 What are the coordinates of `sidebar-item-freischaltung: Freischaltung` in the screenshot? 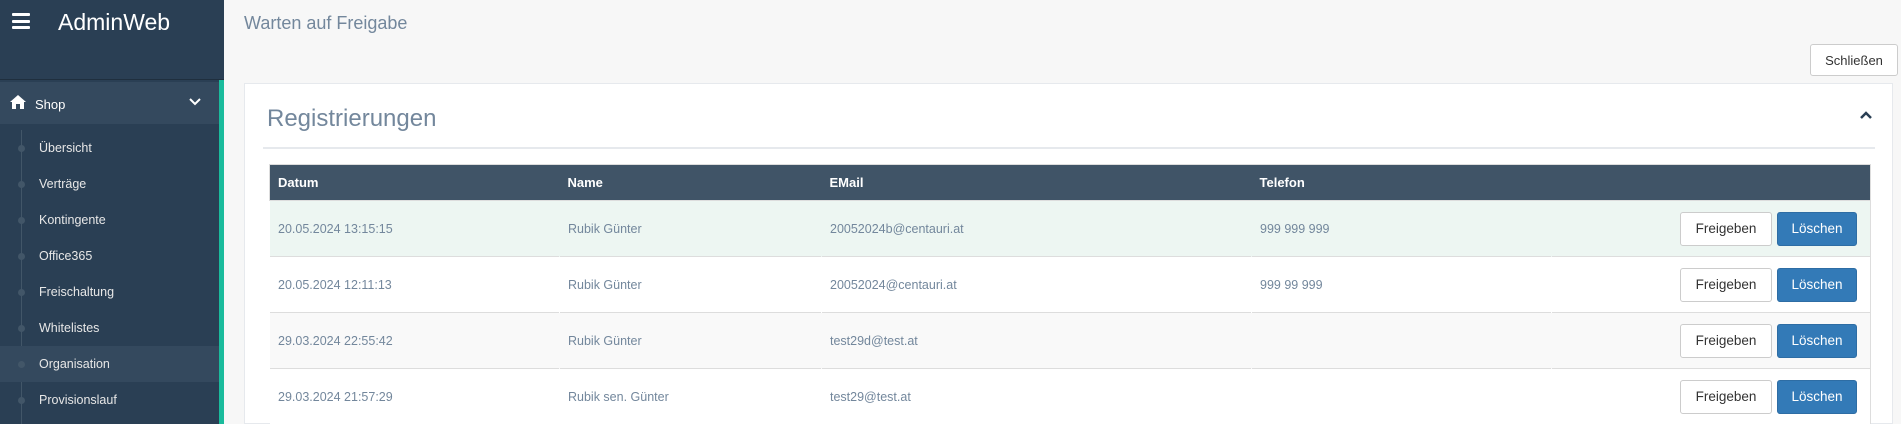 It's located at (109, 292).